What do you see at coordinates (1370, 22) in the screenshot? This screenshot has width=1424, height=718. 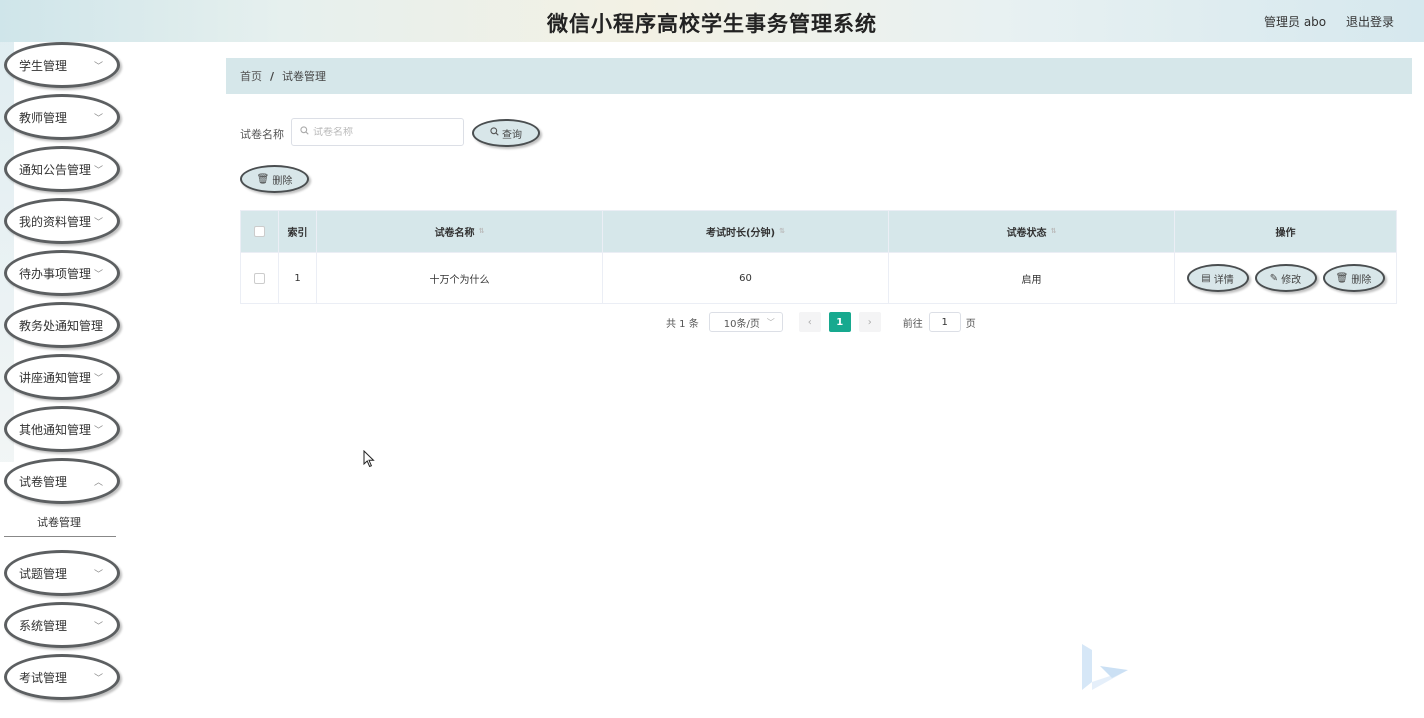 I see `logout-link: 退出登录` at bounding box center [1370, 22].